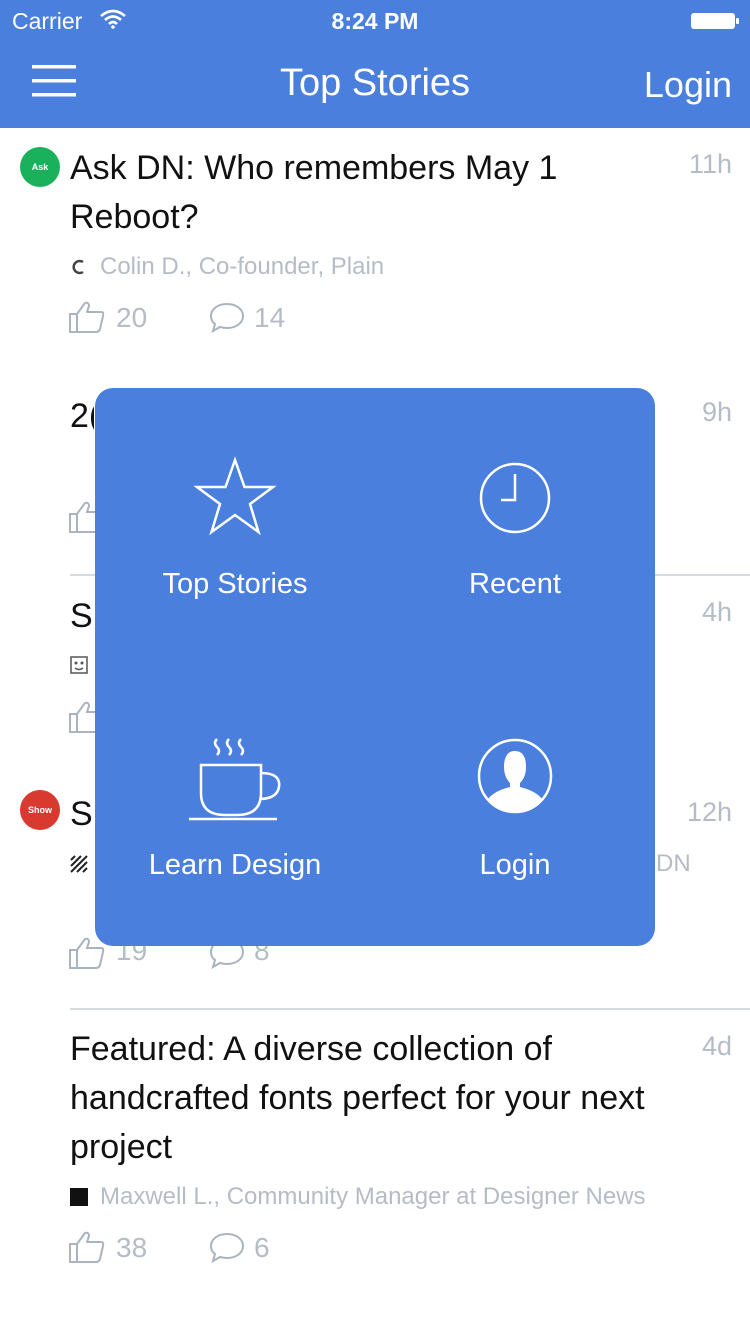 The height and width of the screenshot is (1334, 750). I want to click on header: Carrier 8:24 PM Top Stories Login, so click(375, 64).